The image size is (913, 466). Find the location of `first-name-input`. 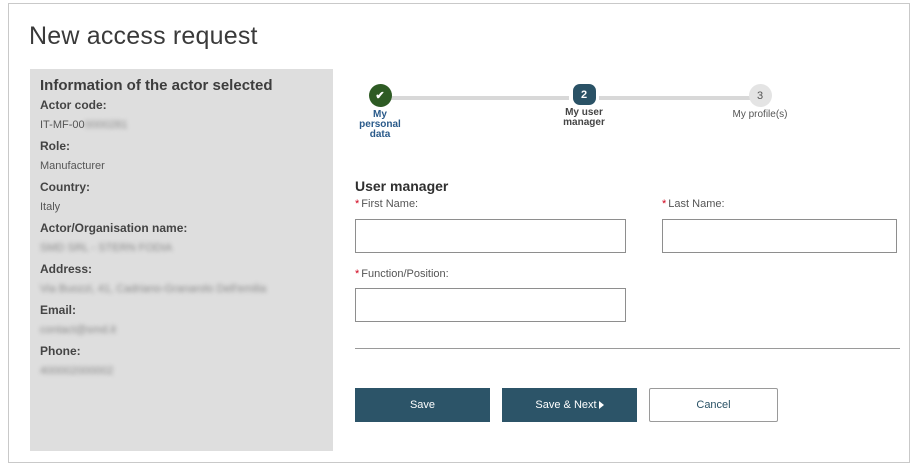

first-name-input is located at coordinates (490, 236).